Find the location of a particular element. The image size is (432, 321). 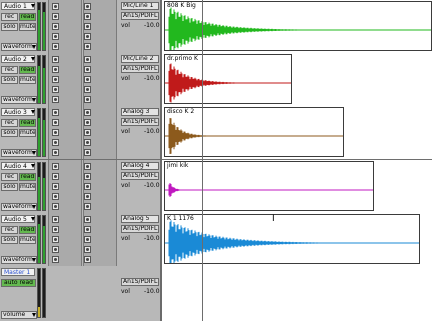

automation-mode-button: auto read is located at coordinates (18, 283).